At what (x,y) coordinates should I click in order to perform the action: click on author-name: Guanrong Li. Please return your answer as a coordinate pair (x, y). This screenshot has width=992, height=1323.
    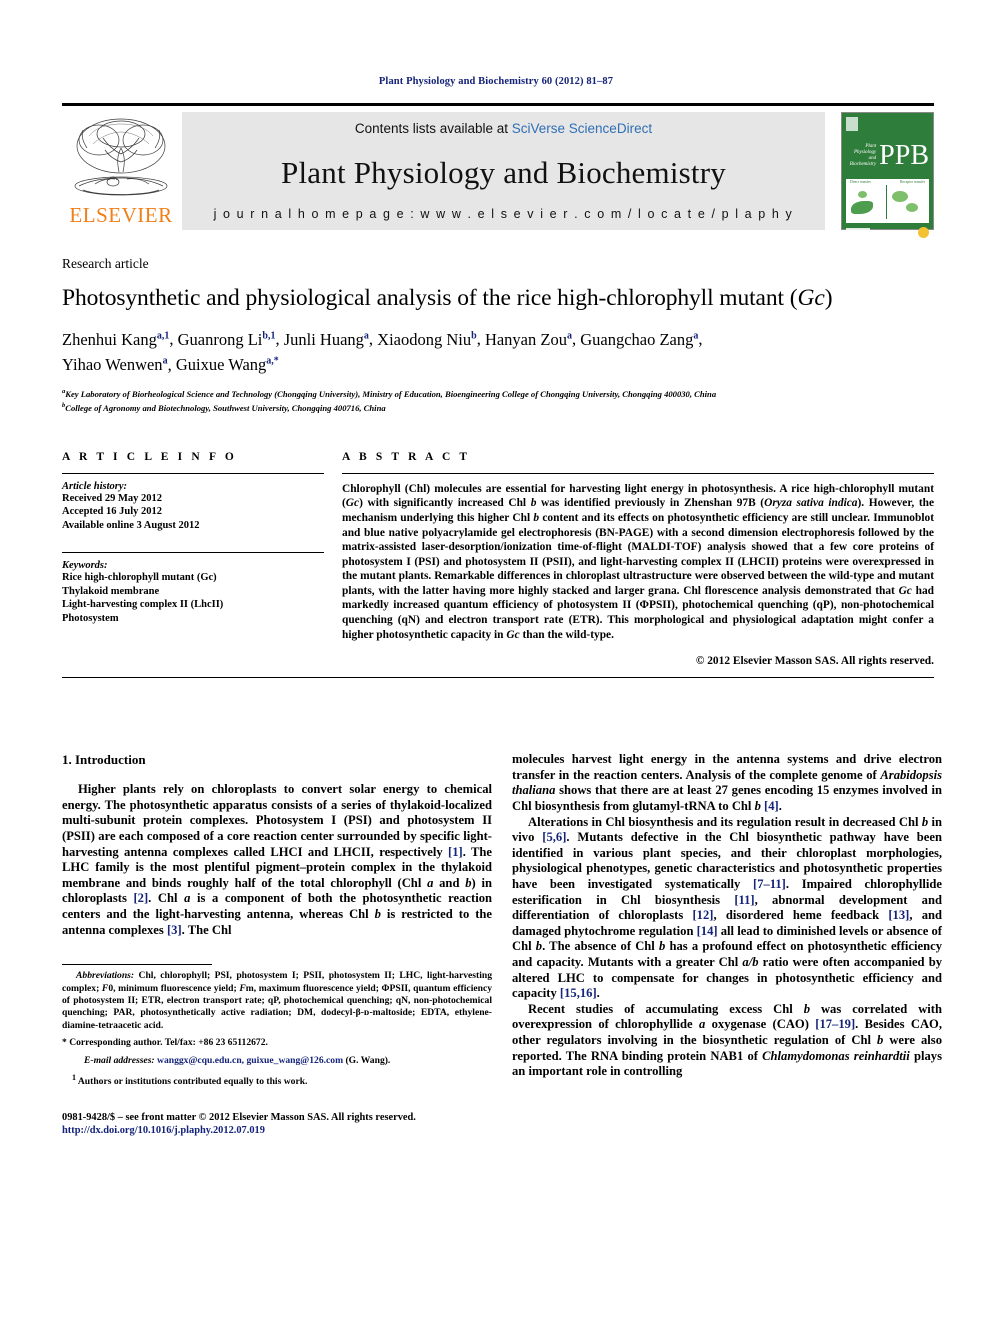
    Looking at the image, I should click on (220, 339).